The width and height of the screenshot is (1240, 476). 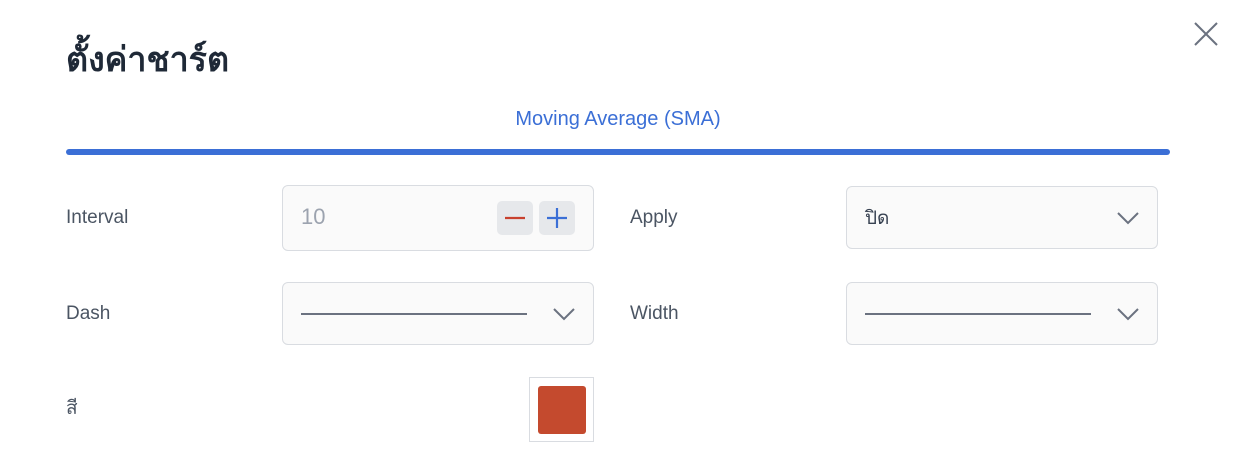 I want to click on interval-label: Interval, so click(x=97, y=217).